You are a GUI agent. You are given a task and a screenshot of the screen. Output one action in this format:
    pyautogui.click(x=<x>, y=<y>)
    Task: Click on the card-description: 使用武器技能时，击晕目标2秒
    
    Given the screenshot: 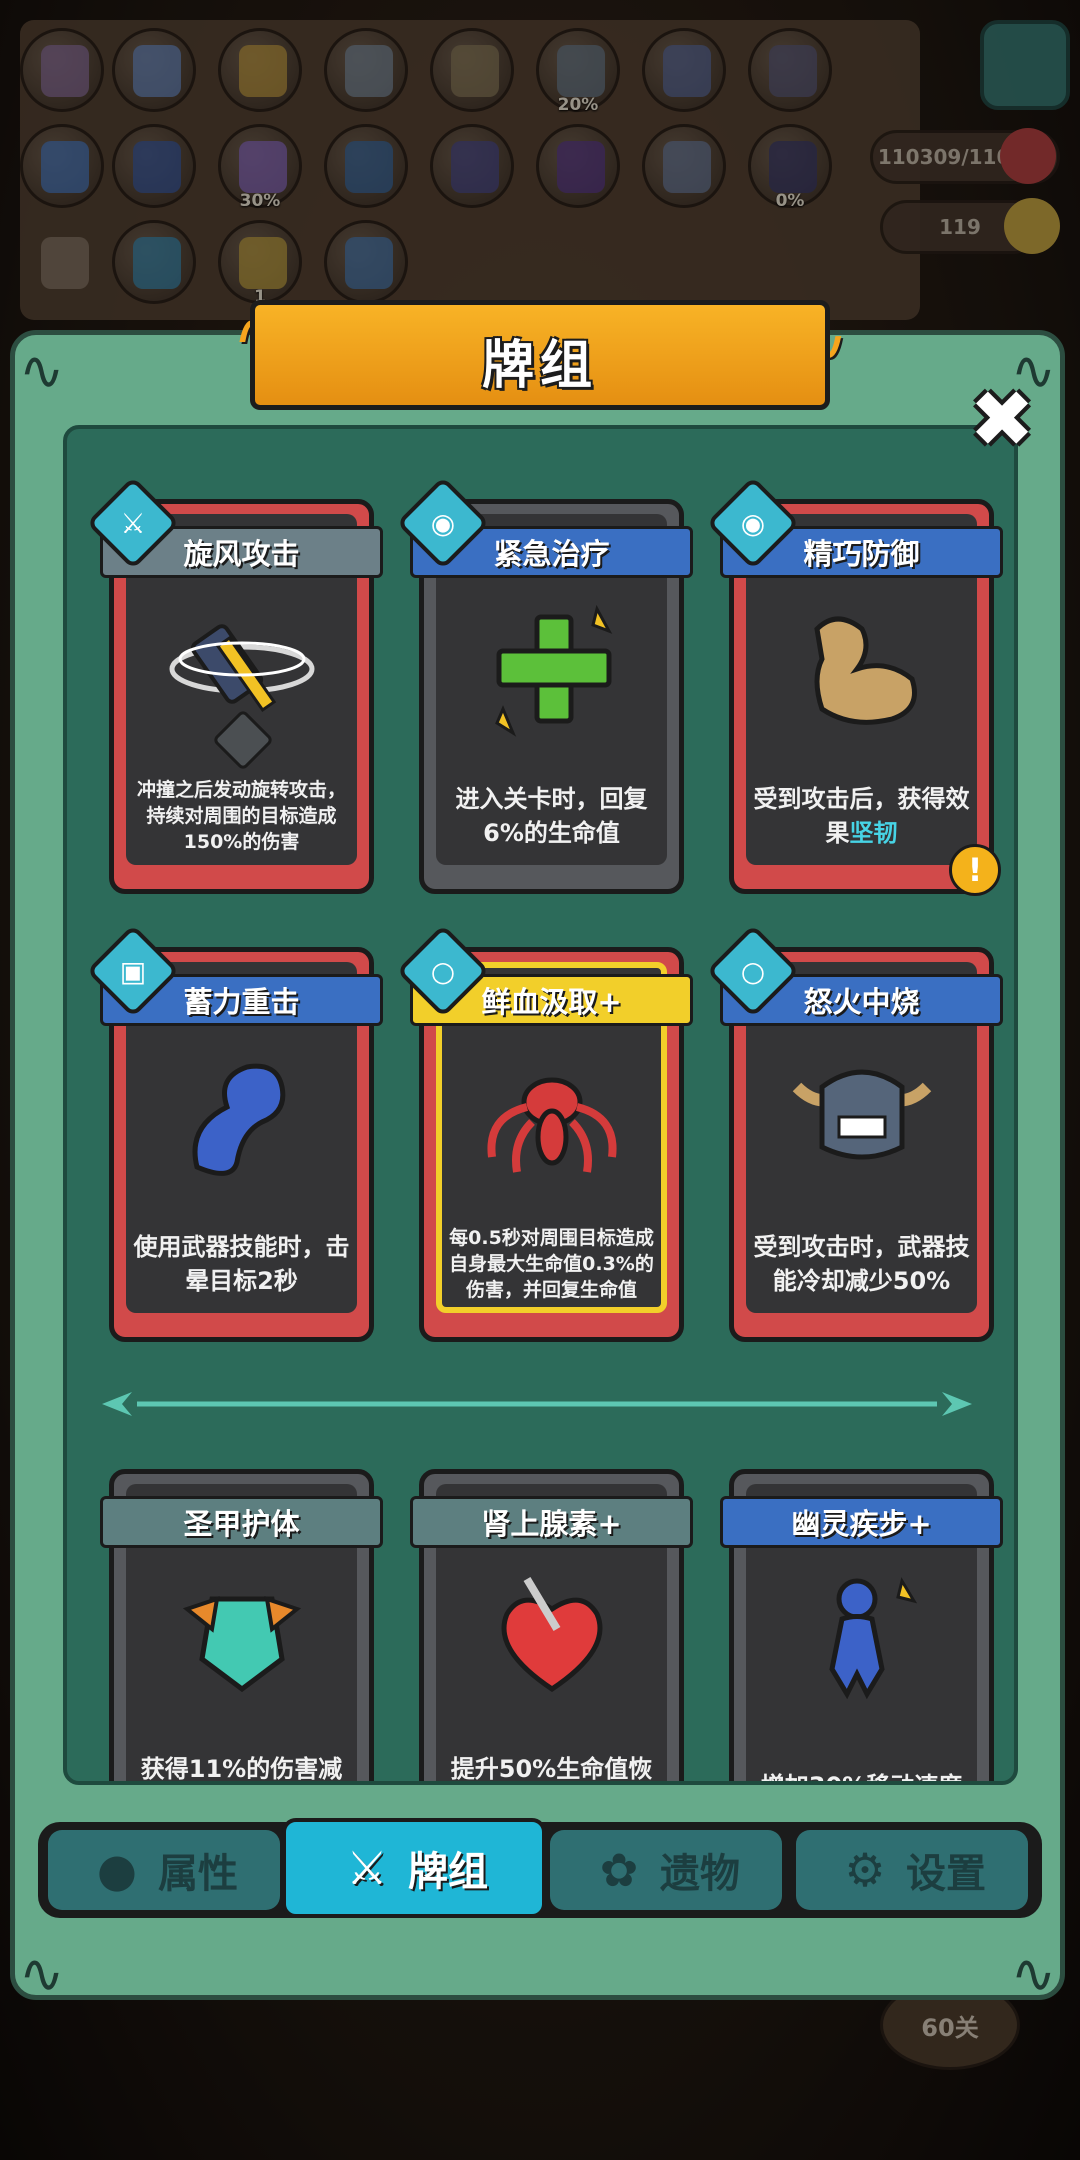 What is the action you would take?
    pyautogui.click(x=241, y=1264)
    